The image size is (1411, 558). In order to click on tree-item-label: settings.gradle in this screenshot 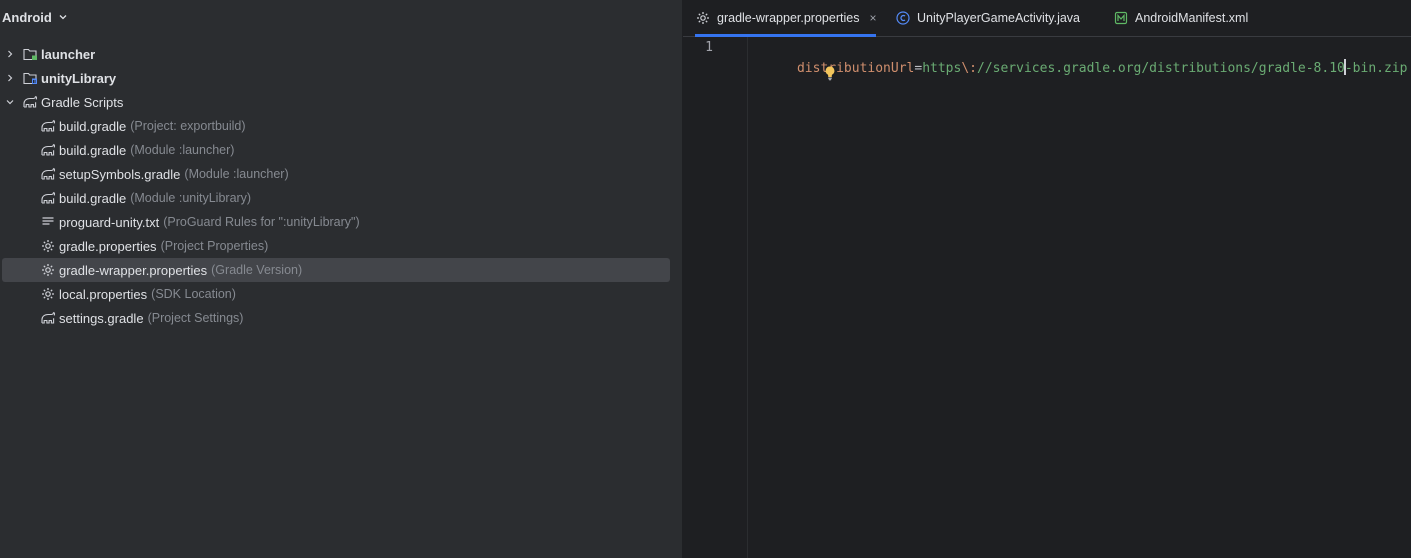, I will do `click(101, 318)`.